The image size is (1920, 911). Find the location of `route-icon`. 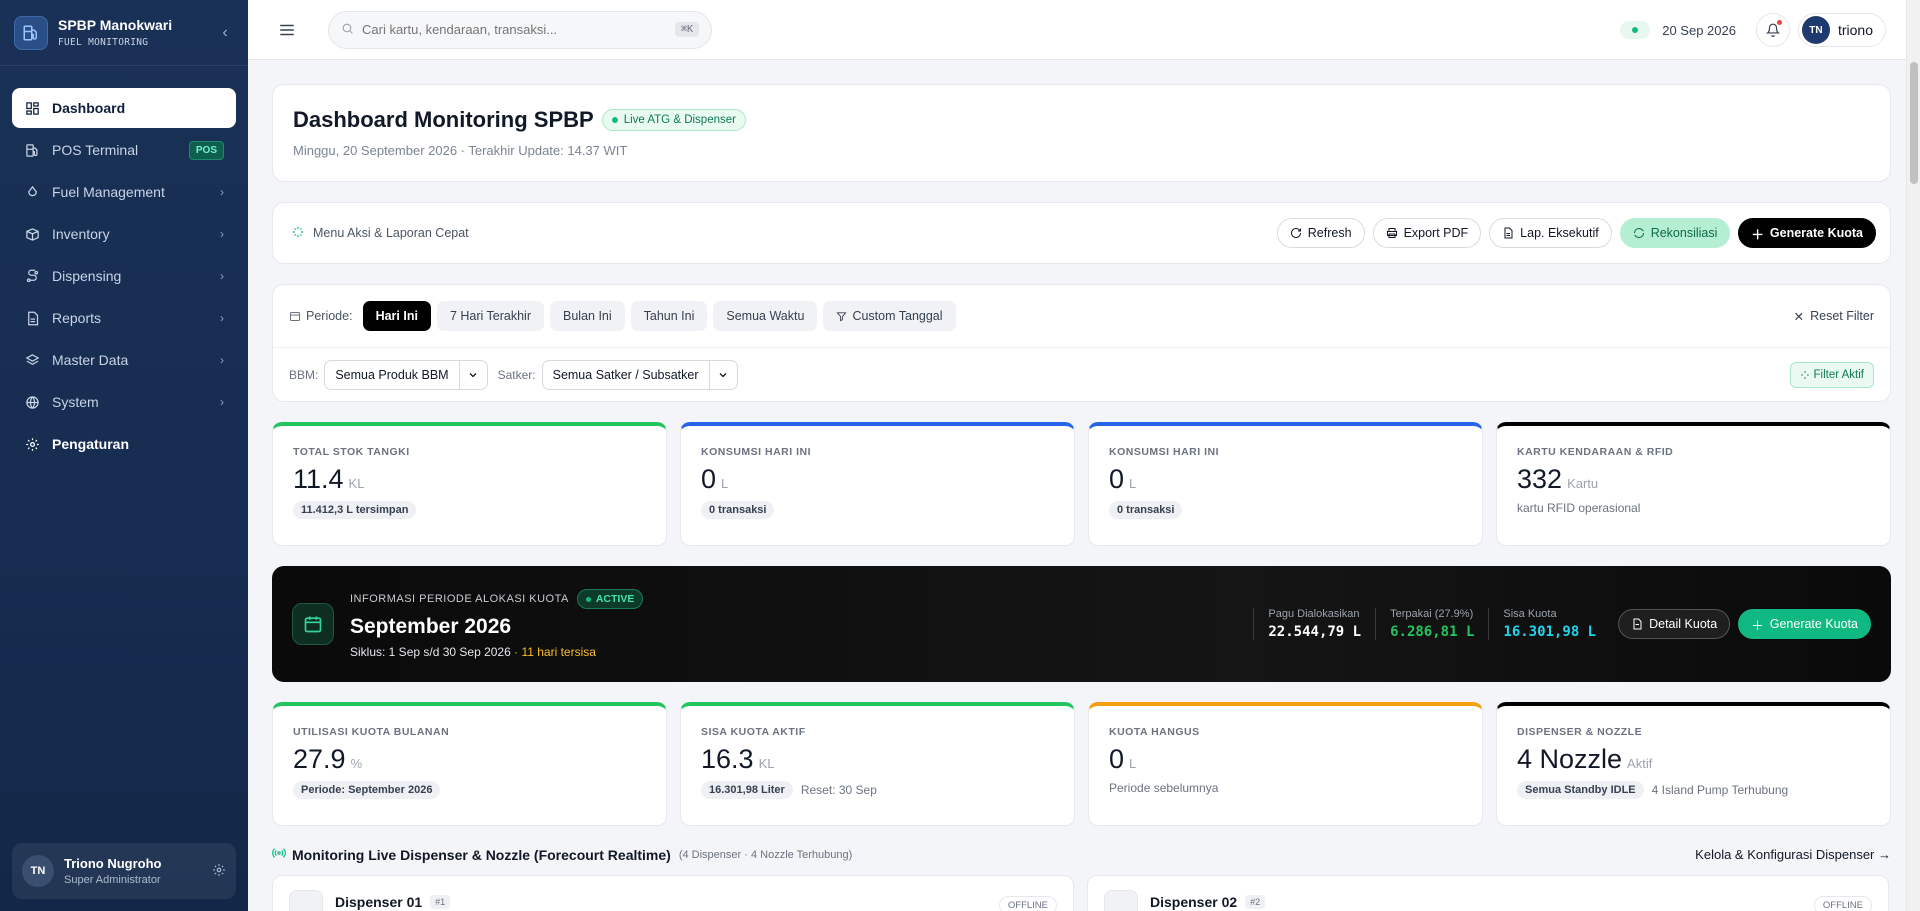

route-icon is located at coordinates (32, 276).